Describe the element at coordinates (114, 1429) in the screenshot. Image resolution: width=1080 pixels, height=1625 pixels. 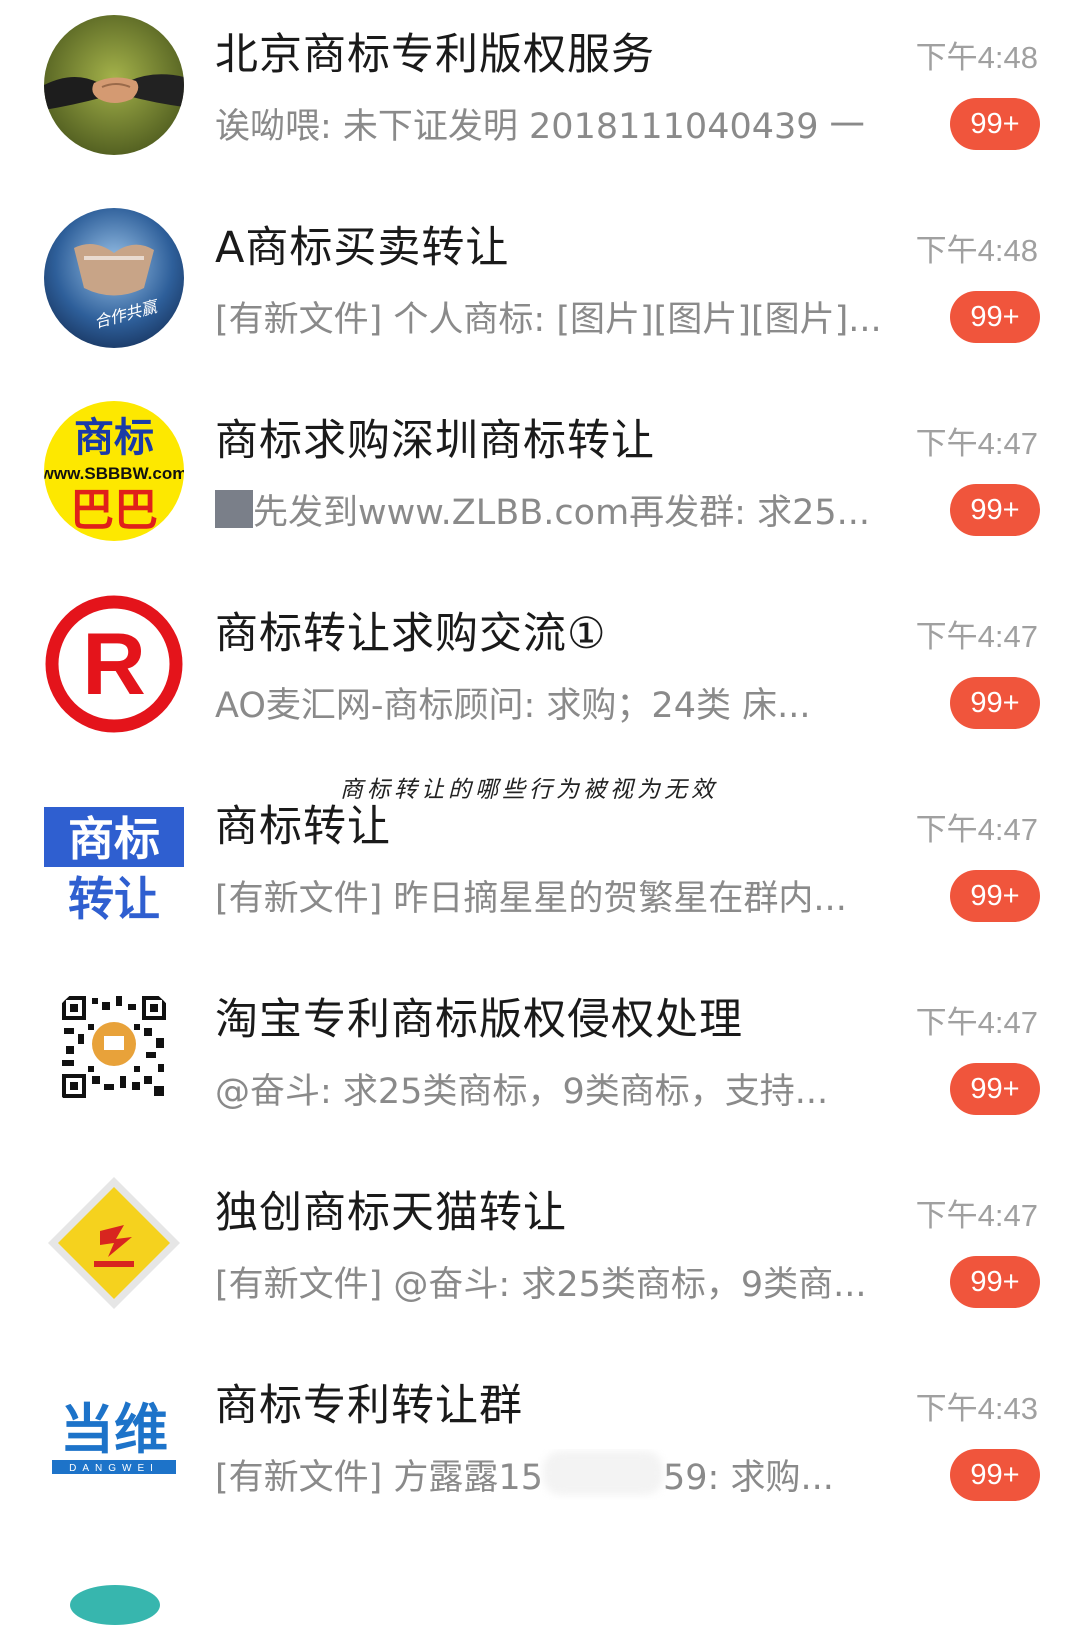
I see `avatar-text: 当维` at that location.